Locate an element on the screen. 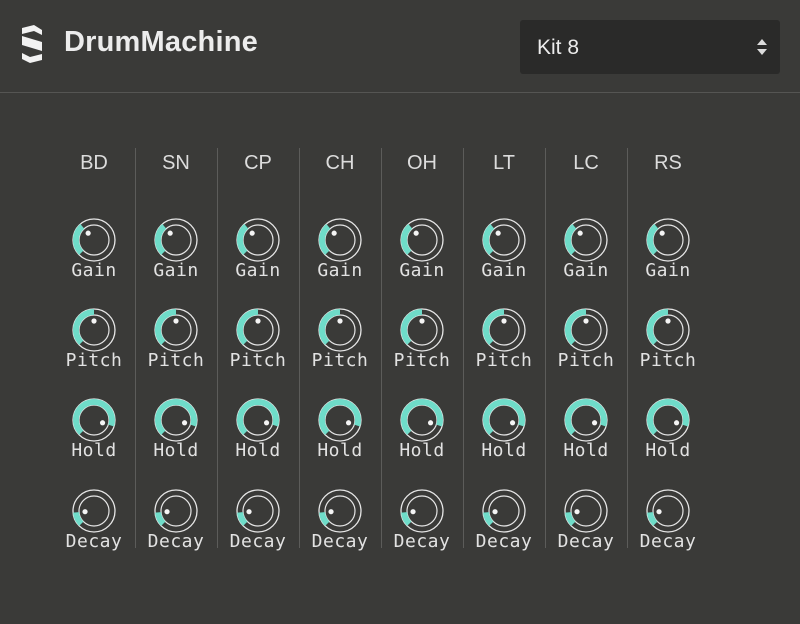  channel-bd: BD Gain Pitch Hold Decay is located at coordinates (94, 350).